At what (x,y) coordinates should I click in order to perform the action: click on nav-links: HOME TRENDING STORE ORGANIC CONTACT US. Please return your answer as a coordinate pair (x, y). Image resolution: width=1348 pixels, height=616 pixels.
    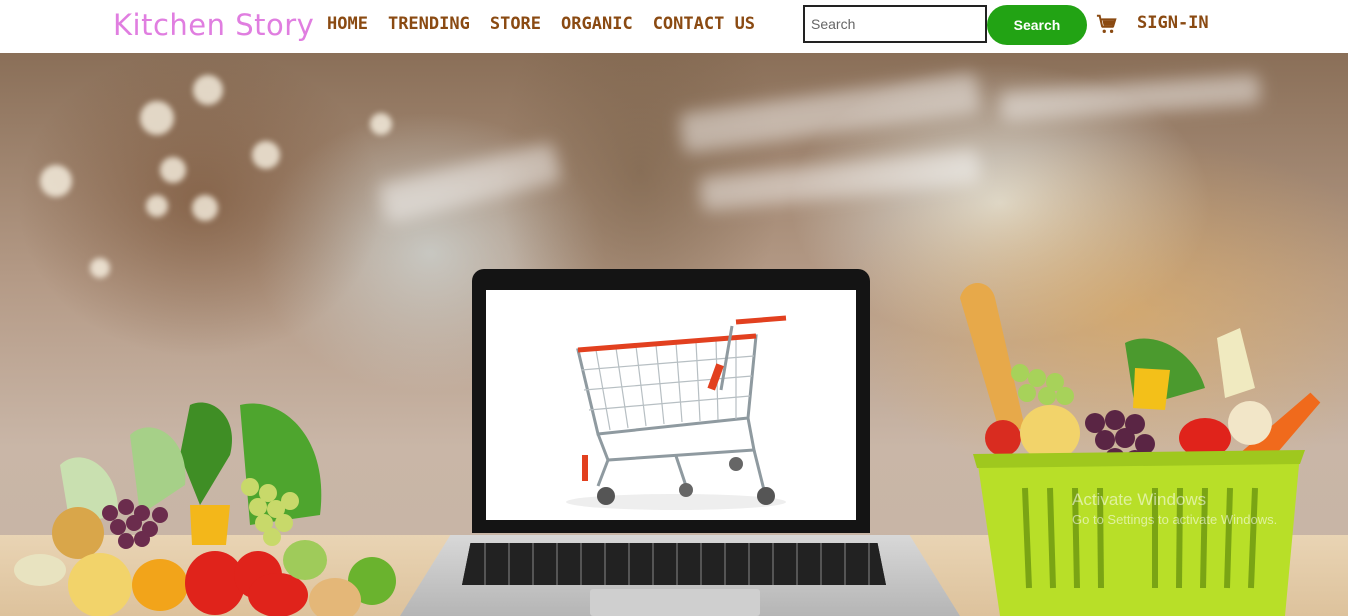
    Looking at the image, I should click on (551, 24).